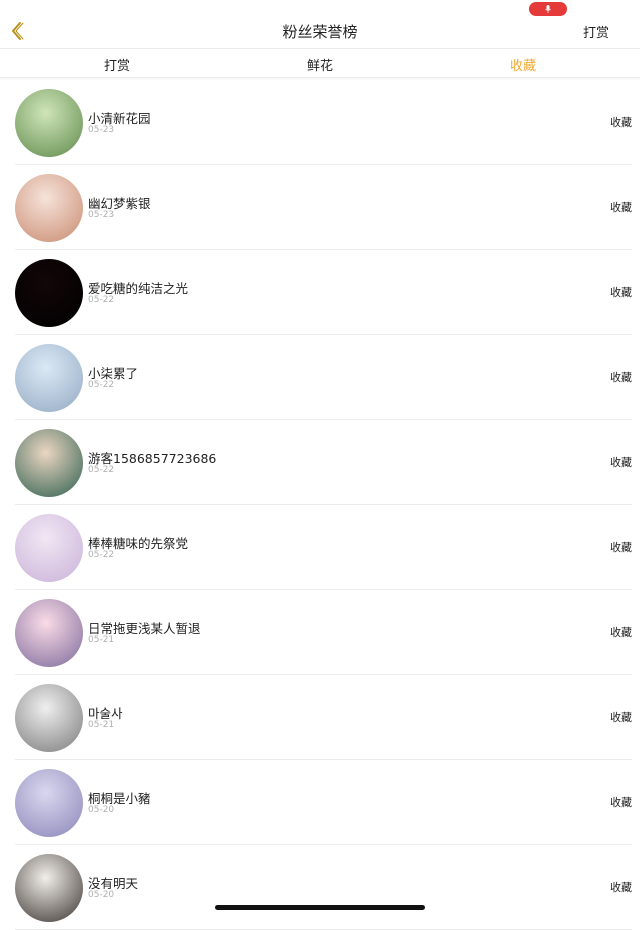 Image resolution: width=640 pixels, height=930 pixels. I want to click on tab-bar: 打赏 鲜花 收藏, so click(320, 63).